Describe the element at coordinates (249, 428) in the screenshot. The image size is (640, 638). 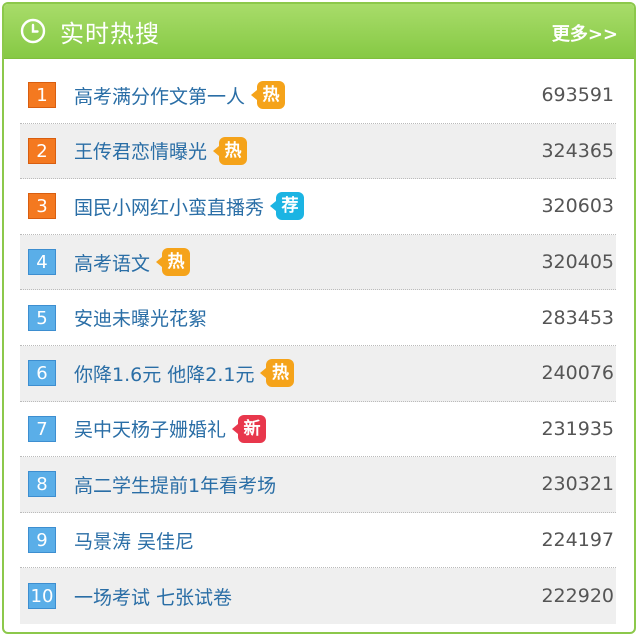
I see `new-tag-badge: 新` at that location.